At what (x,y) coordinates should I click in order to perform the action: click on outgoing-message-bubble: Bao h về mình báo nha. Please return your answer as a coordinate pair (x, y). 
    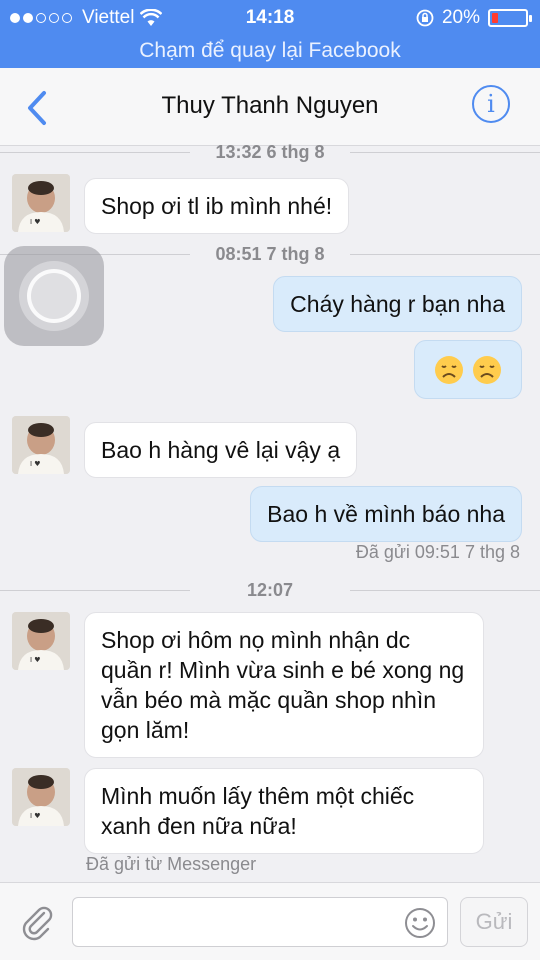
    Looking at the image, I should click on (386, 514).